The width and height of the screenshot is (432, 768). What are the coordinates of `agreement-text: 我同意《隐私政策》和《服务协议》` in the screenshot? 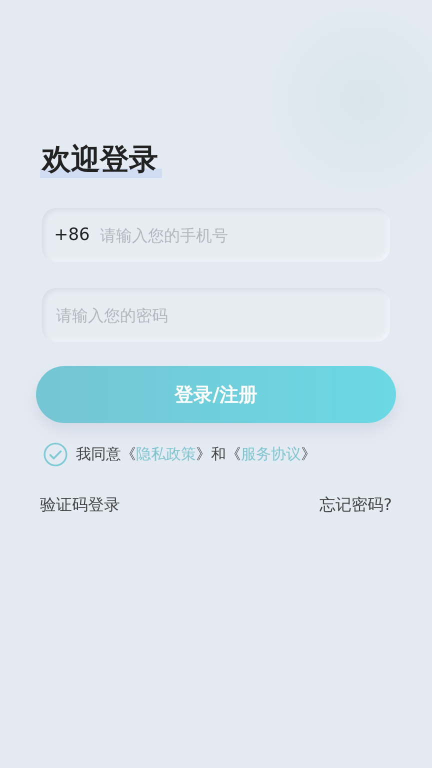 It's located at (196, 454).